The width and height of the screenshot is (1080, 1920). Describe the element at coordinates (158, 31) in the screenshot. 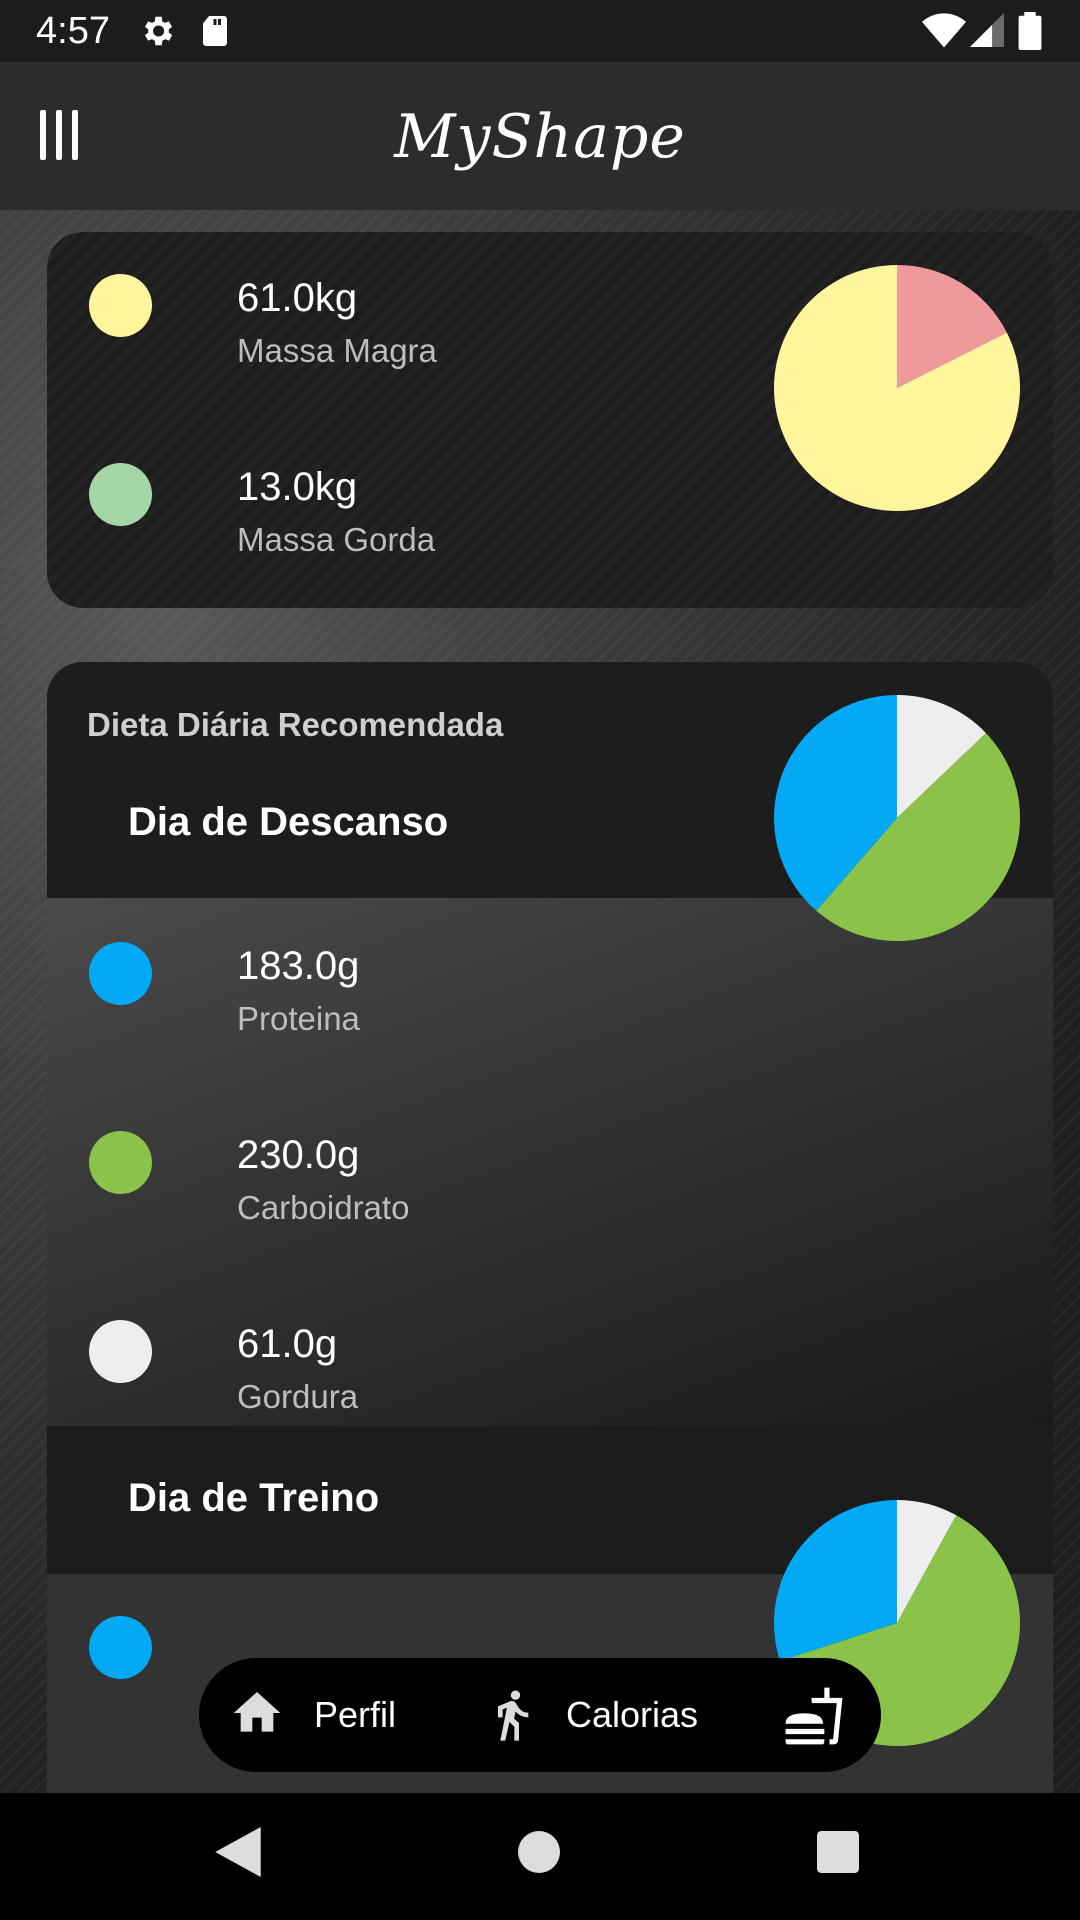

I see `settings-icon` at that location.